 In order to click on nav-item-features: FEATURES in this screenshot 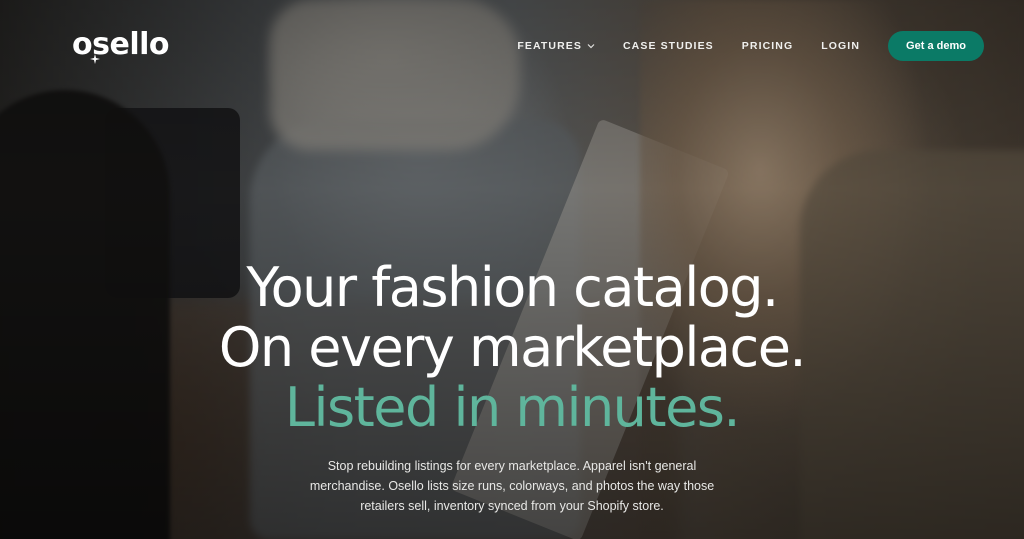, I will do `click(556, 46)`.